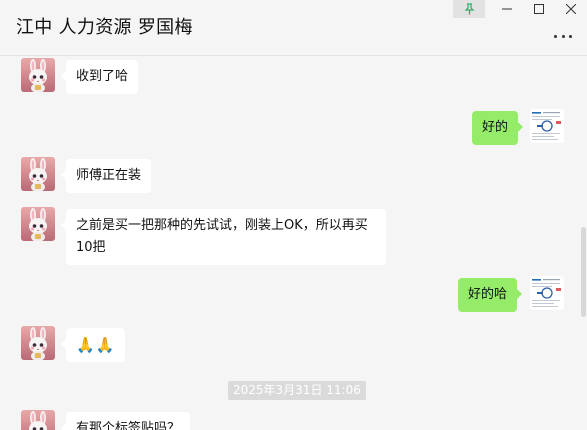  I want to click on pin-button, so click(469, 9).